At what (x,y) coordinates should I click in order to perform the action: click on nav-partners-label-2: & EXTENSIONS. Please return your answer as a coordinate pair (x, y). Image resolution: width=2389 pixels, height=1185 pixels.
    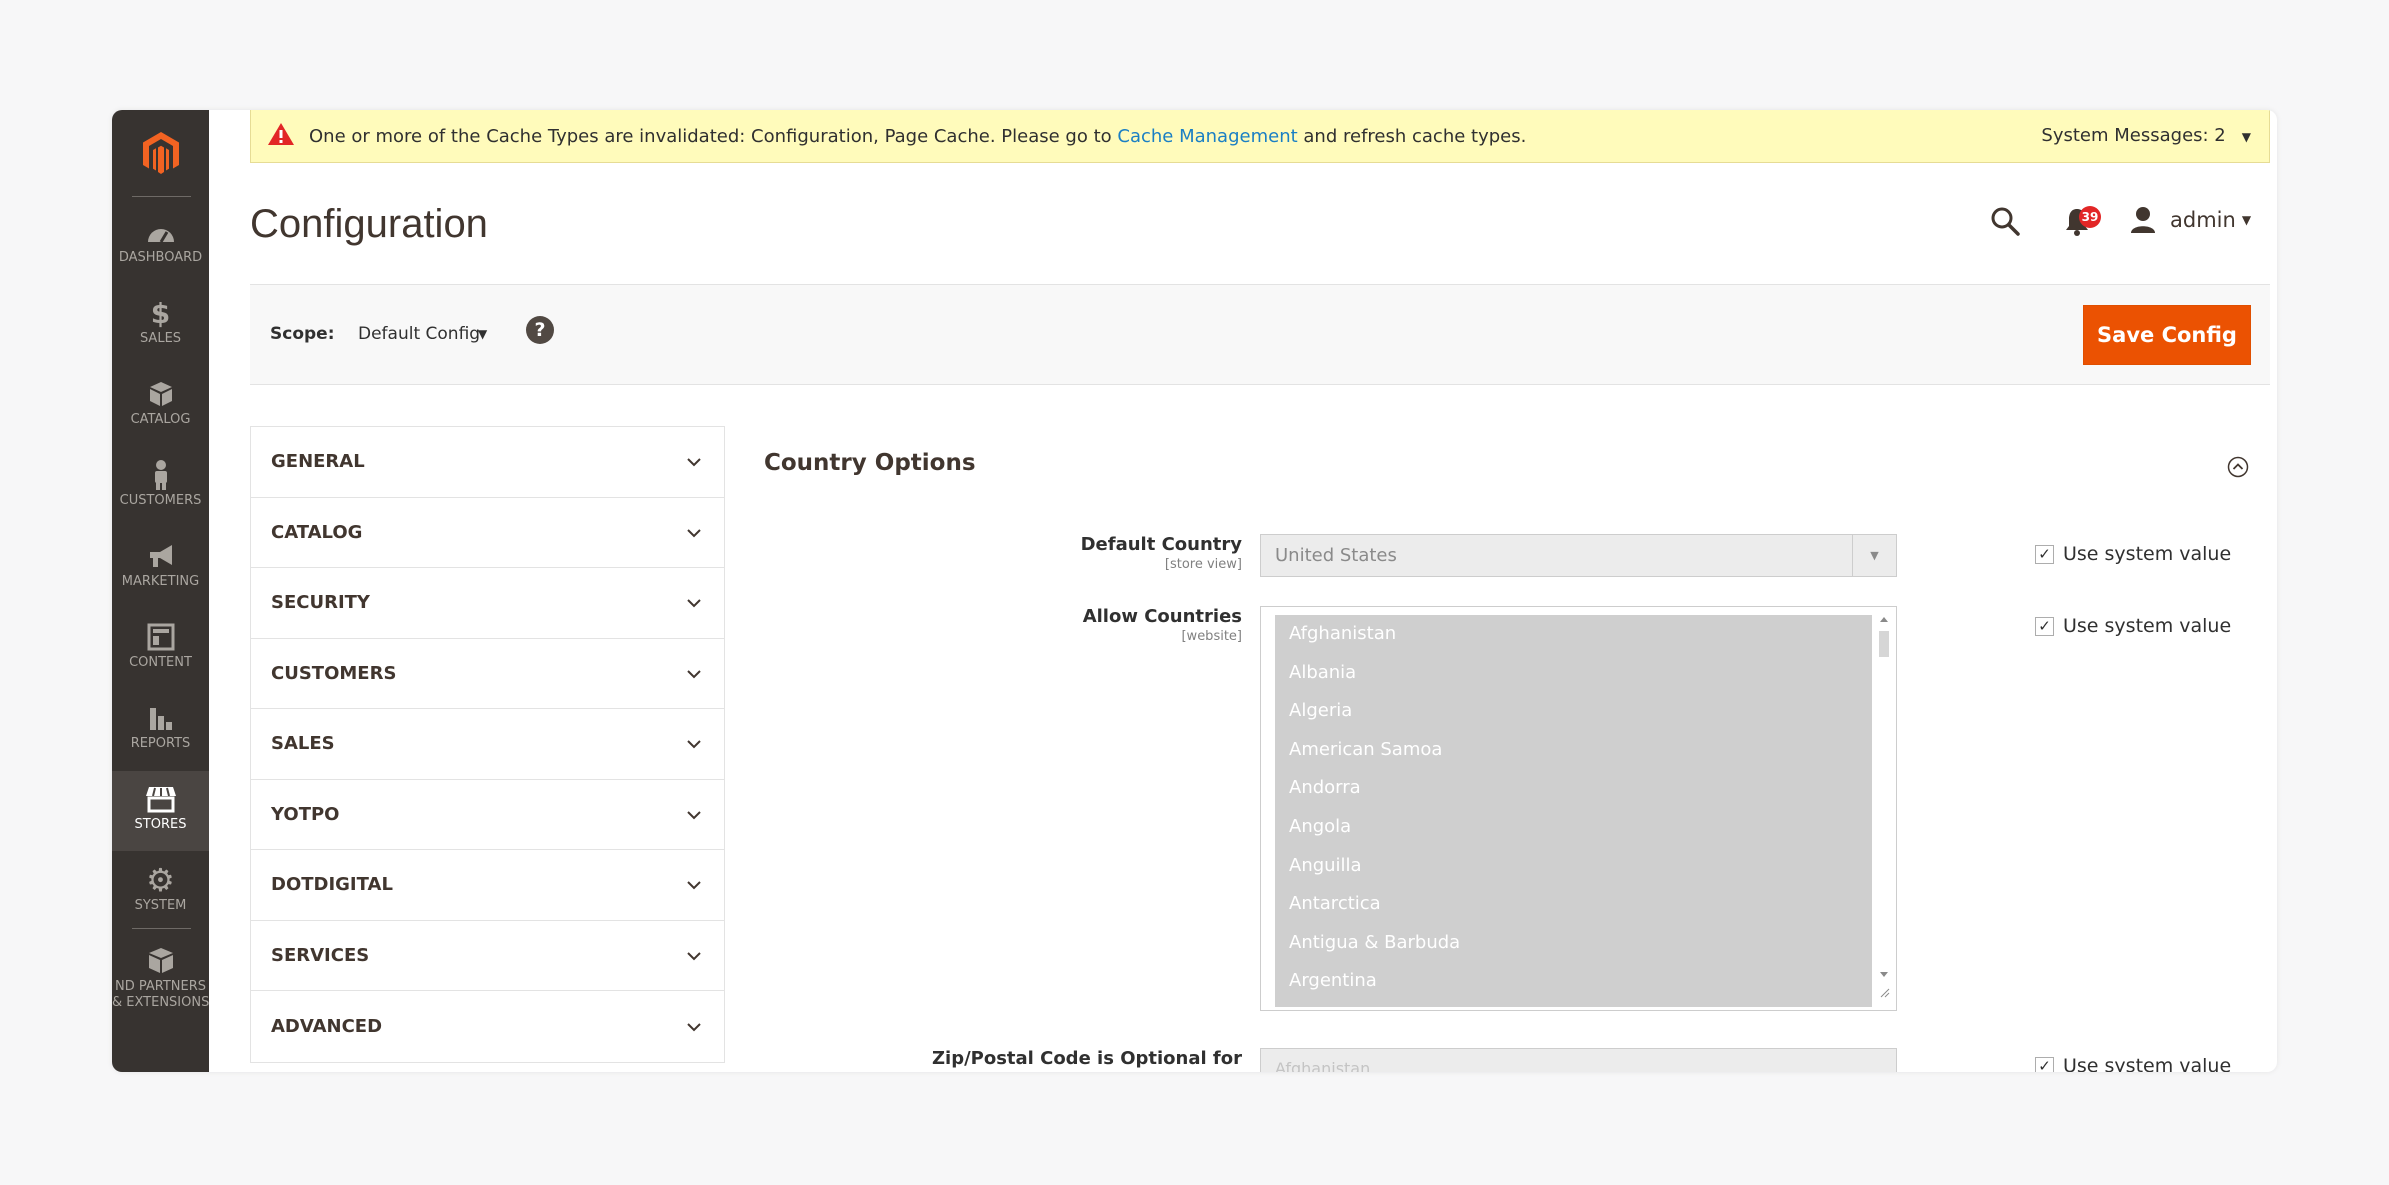
    Looking at the image, I should click on (160, 1002).